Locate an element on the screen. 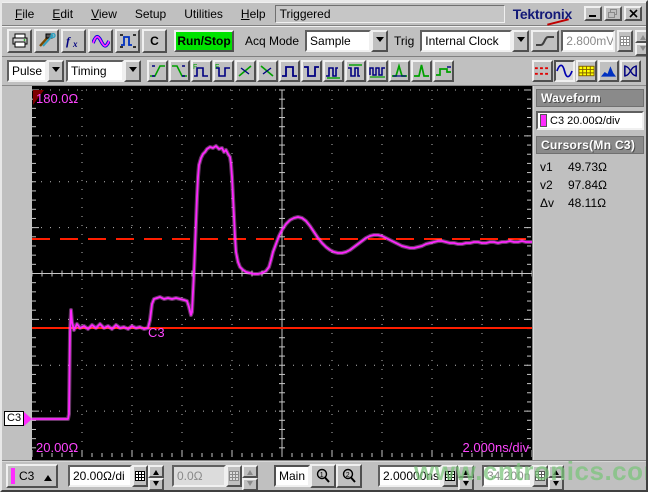 Image resolution: width=648 pixels, height=492 pixels. histogram-button is located at coordinates (608, 71).